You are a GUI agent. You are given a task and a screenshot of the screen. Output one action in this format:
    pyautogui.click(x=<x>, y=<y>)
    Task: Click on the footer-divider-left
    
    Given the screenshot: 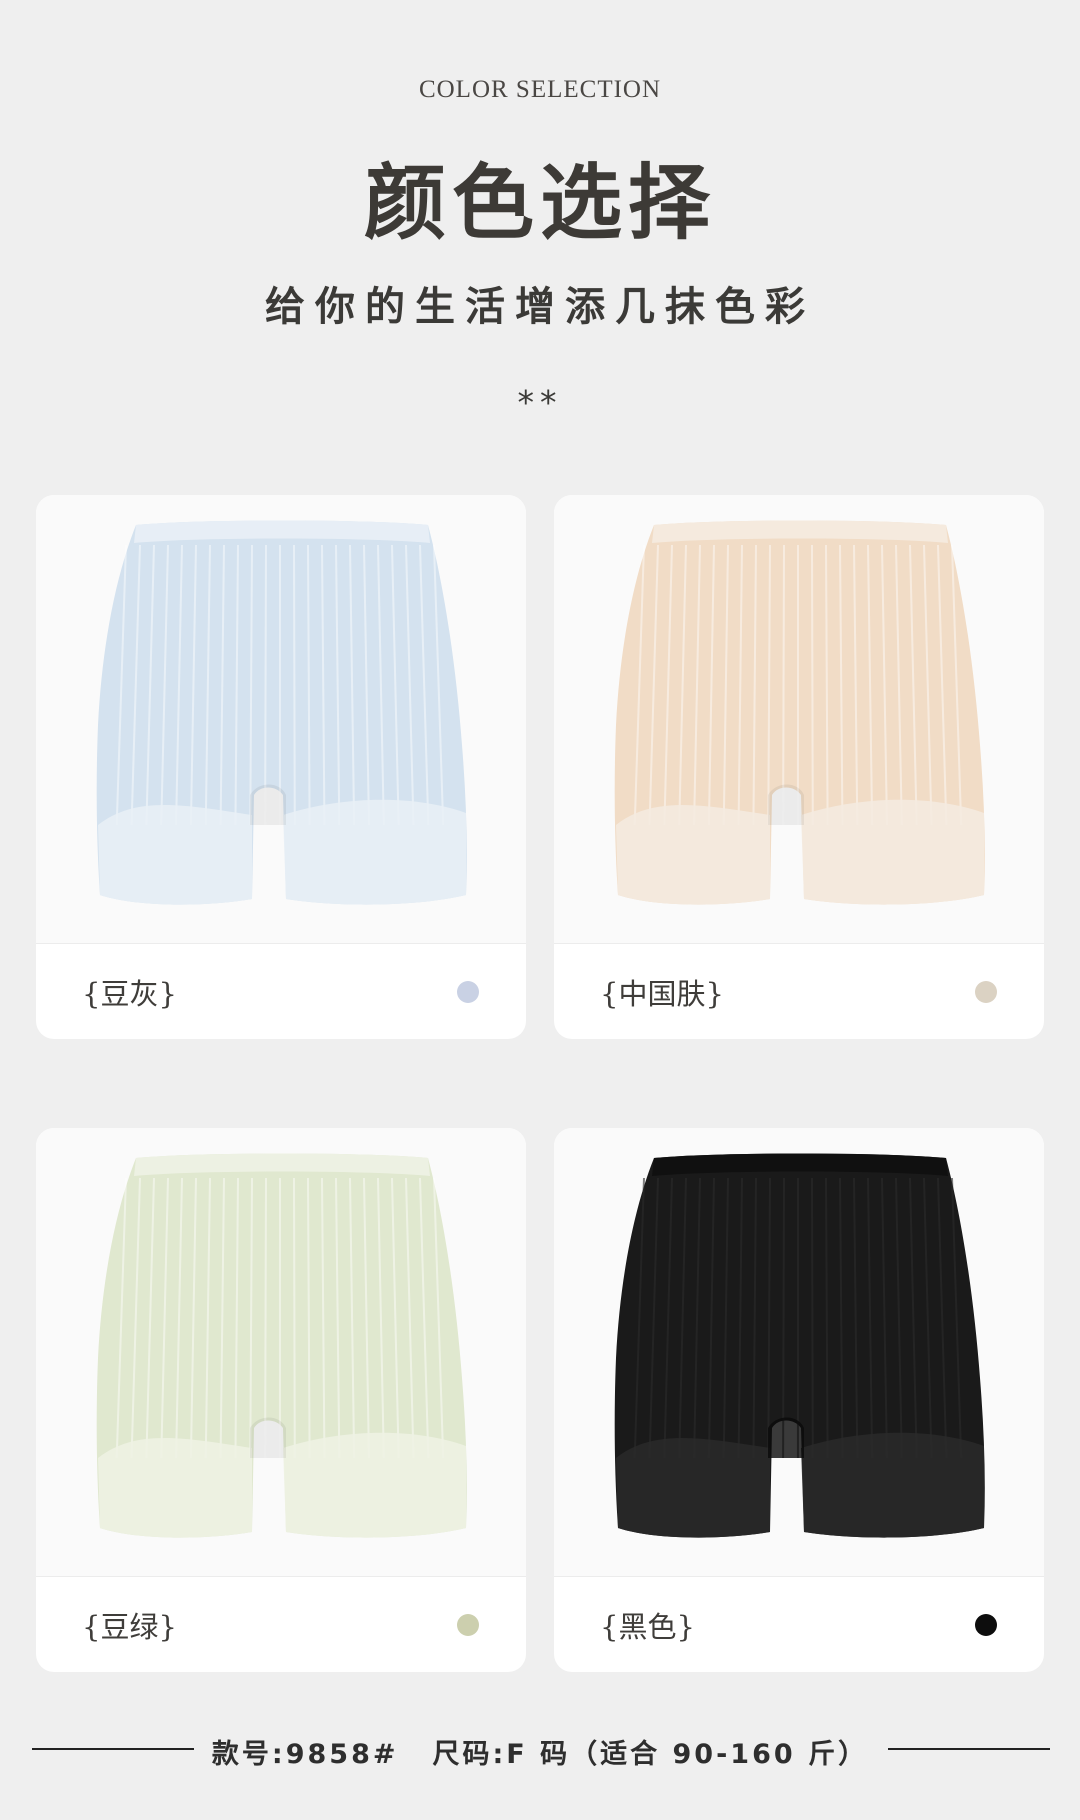 What is the action you would take?
    pyautogui.click(x=113, y=1749)
    